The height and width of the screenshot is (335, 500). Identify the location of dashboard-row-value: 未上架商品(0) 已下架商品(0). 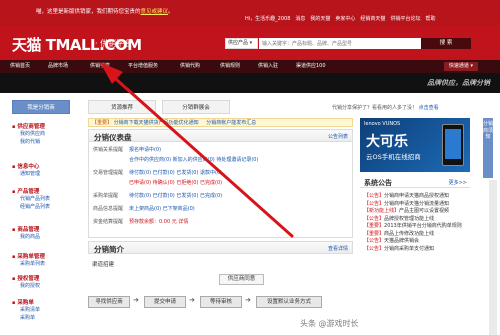
(162, 209).